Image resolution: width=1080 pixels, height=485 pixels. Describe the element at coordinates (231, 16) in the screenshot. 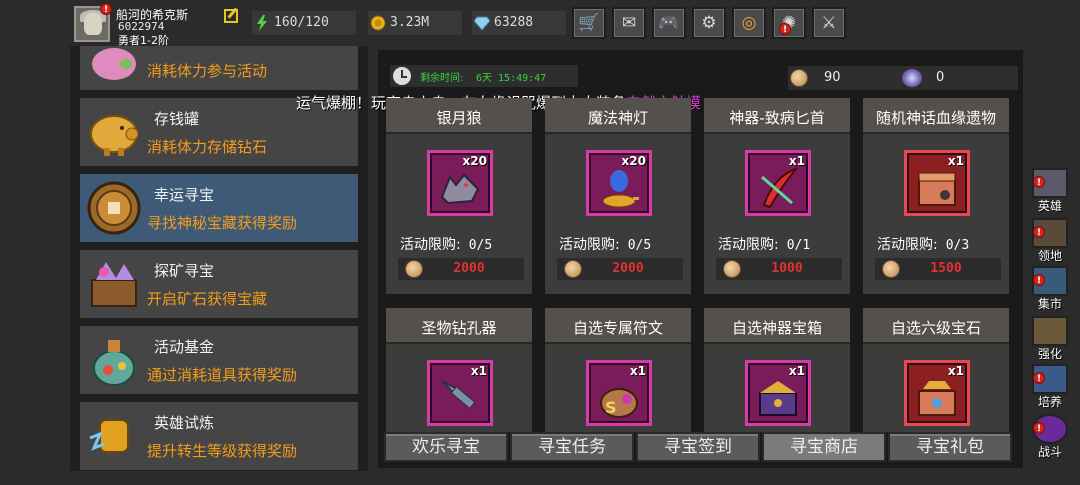

I see `edit-name-icon` at that location.